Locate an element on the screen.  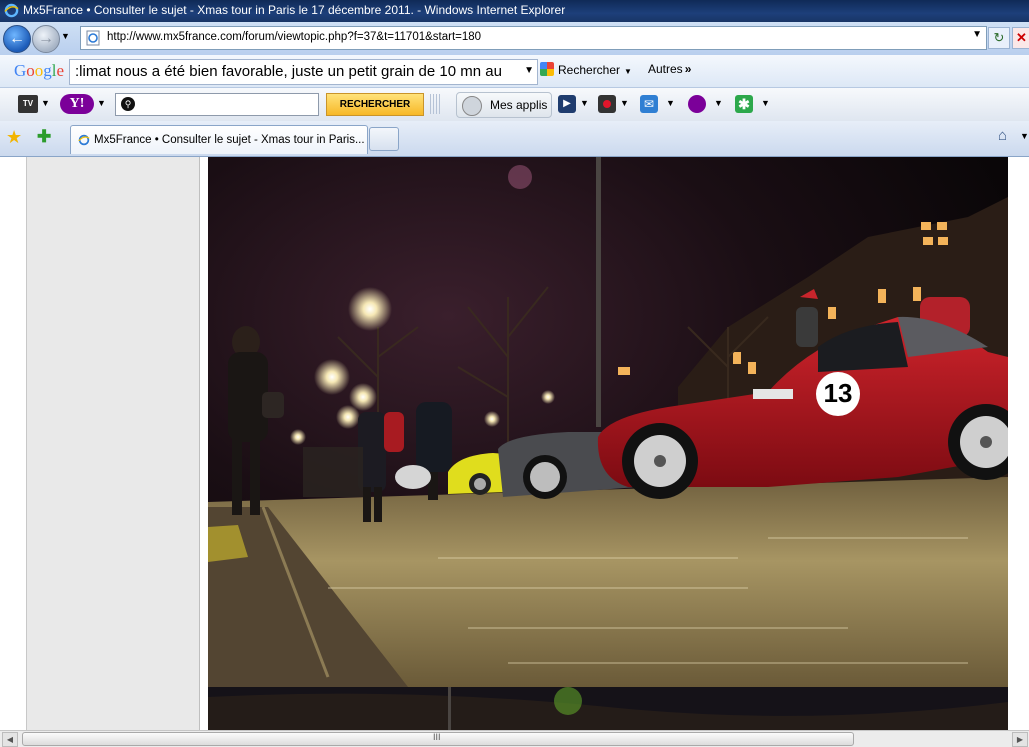
my-apps-button: Mes applis is located at coordinates (504, 105).